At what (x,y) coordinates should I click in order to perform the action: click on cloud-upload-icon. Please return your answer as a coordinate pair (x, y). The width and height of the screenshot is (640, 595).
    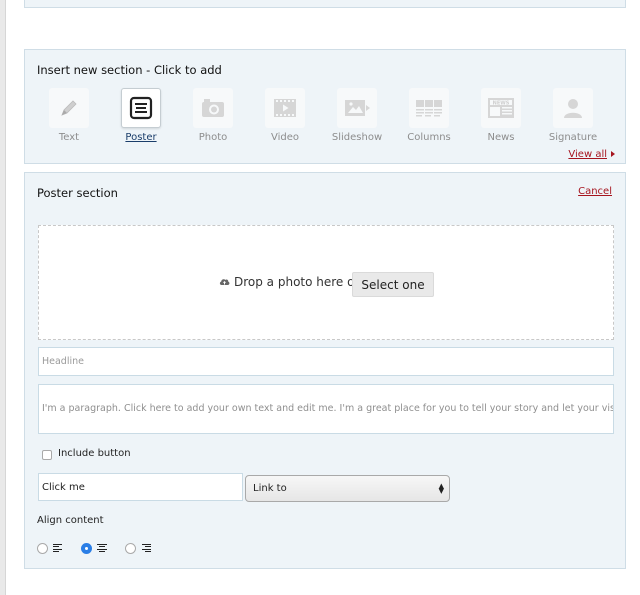
    Looking at the image, I should click on (224, 282).